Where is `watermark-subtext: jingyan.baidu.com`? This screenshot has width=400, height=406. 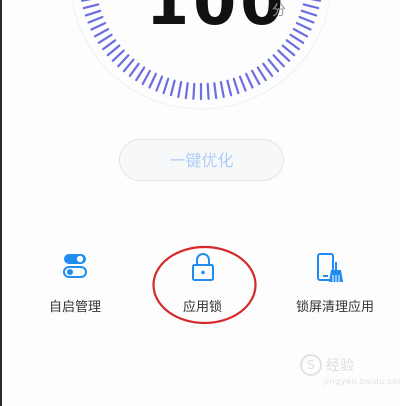
watermark-subtext: jingyan.baidu.com is located at coordinates (362, 381).